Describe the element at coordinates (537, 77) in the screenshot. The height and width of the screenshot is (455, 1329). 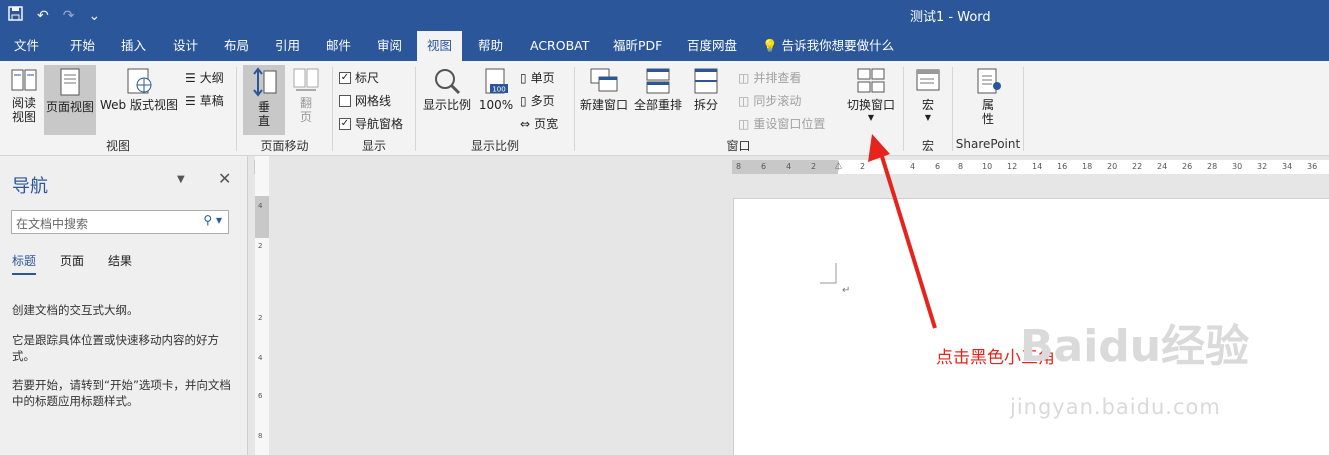
I see `one-page-button: ▯ 单页` at that location.